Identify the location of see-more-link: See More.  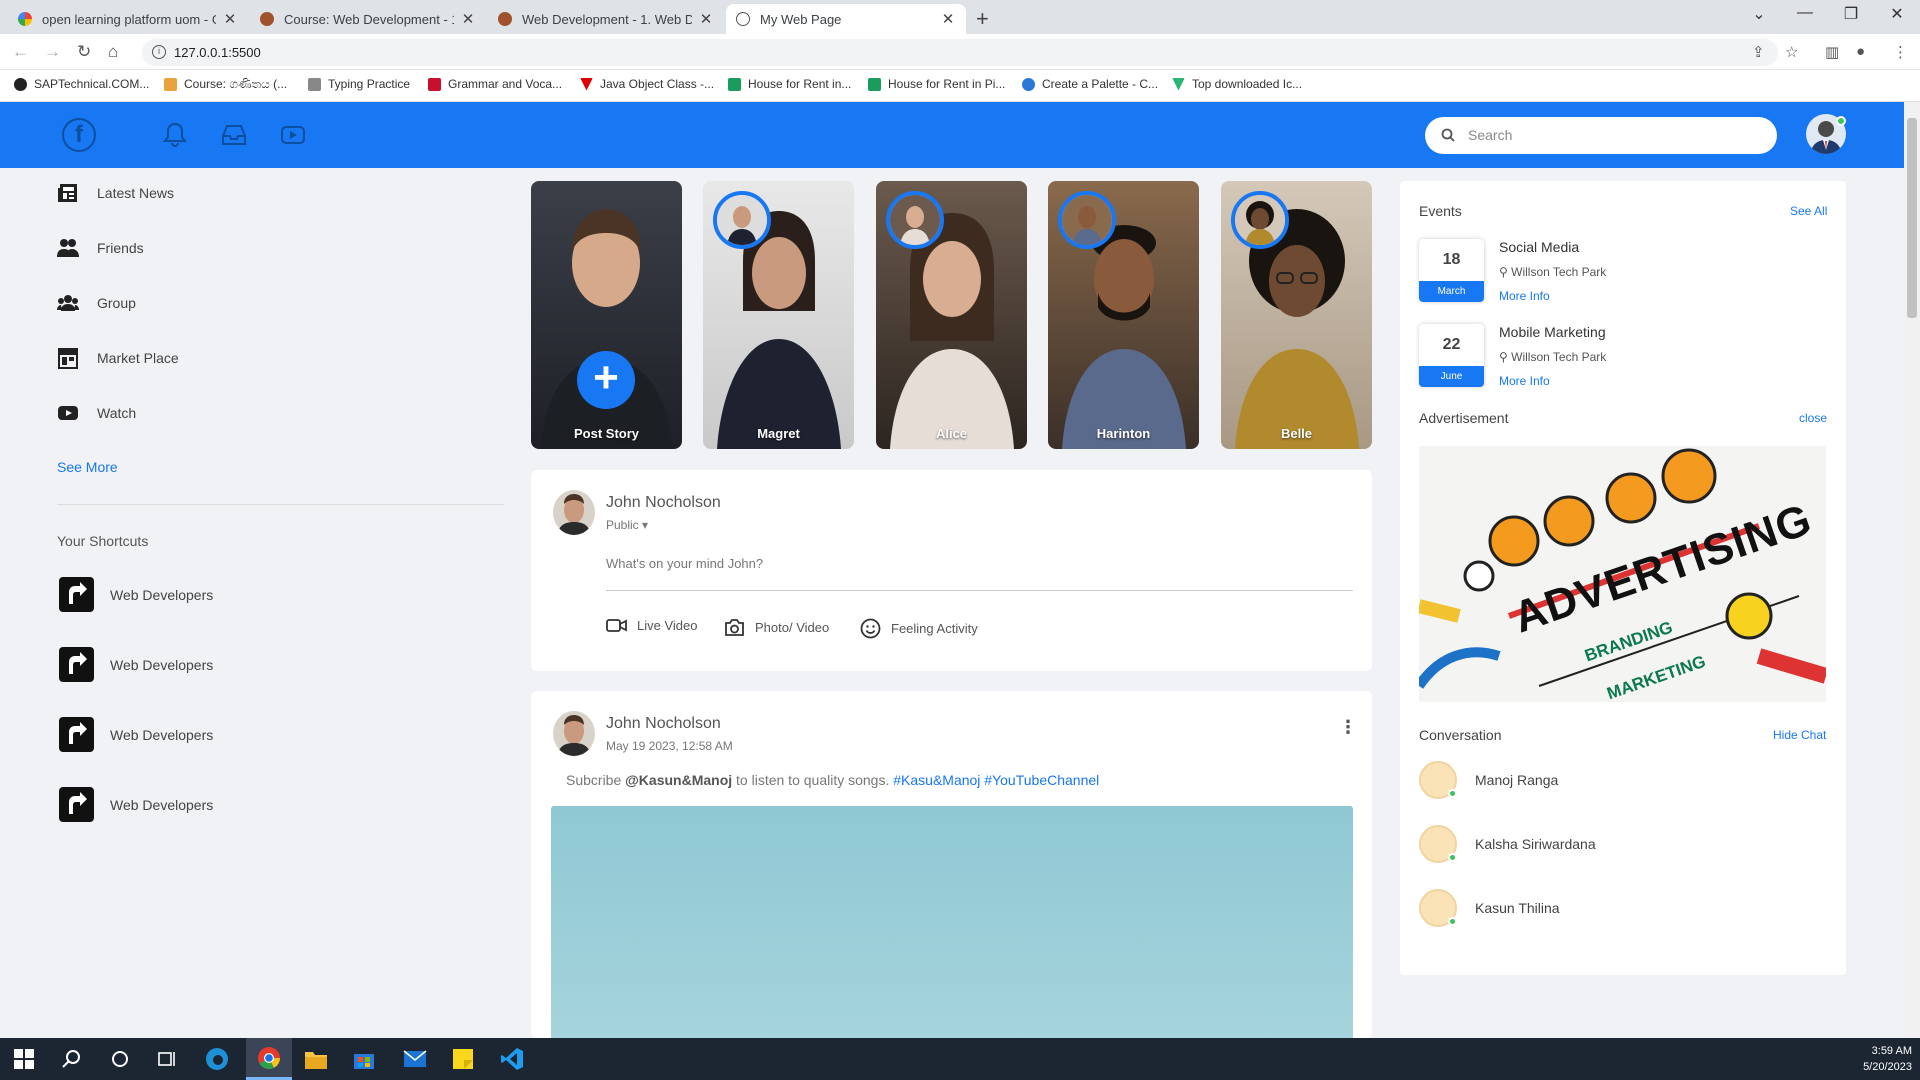
(87, 467).